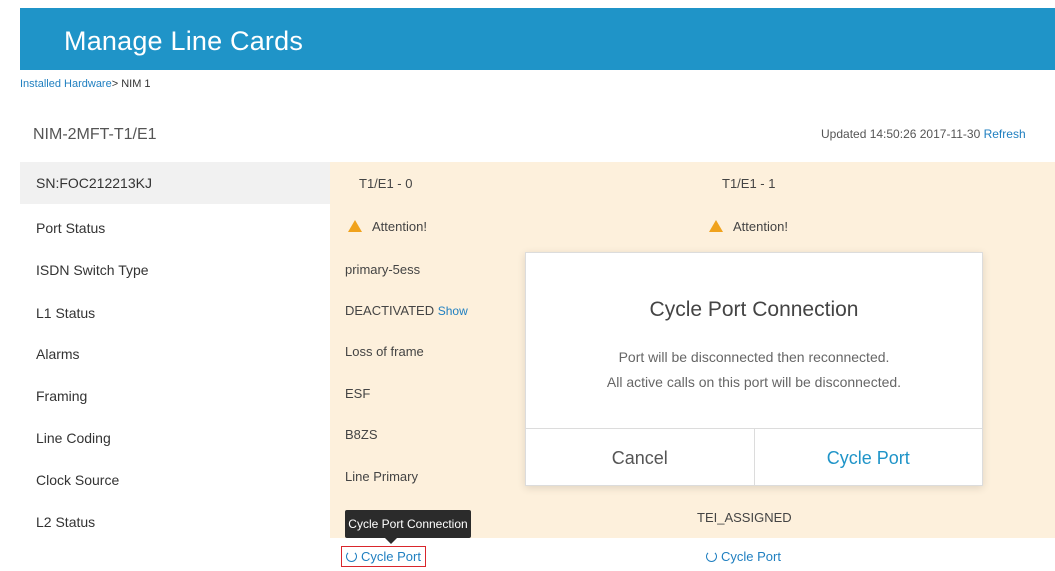  What do you see at coordinates (358, 393) in the screenshot?
I see `port0-framing: ESF` at bounding box center [358, 393].